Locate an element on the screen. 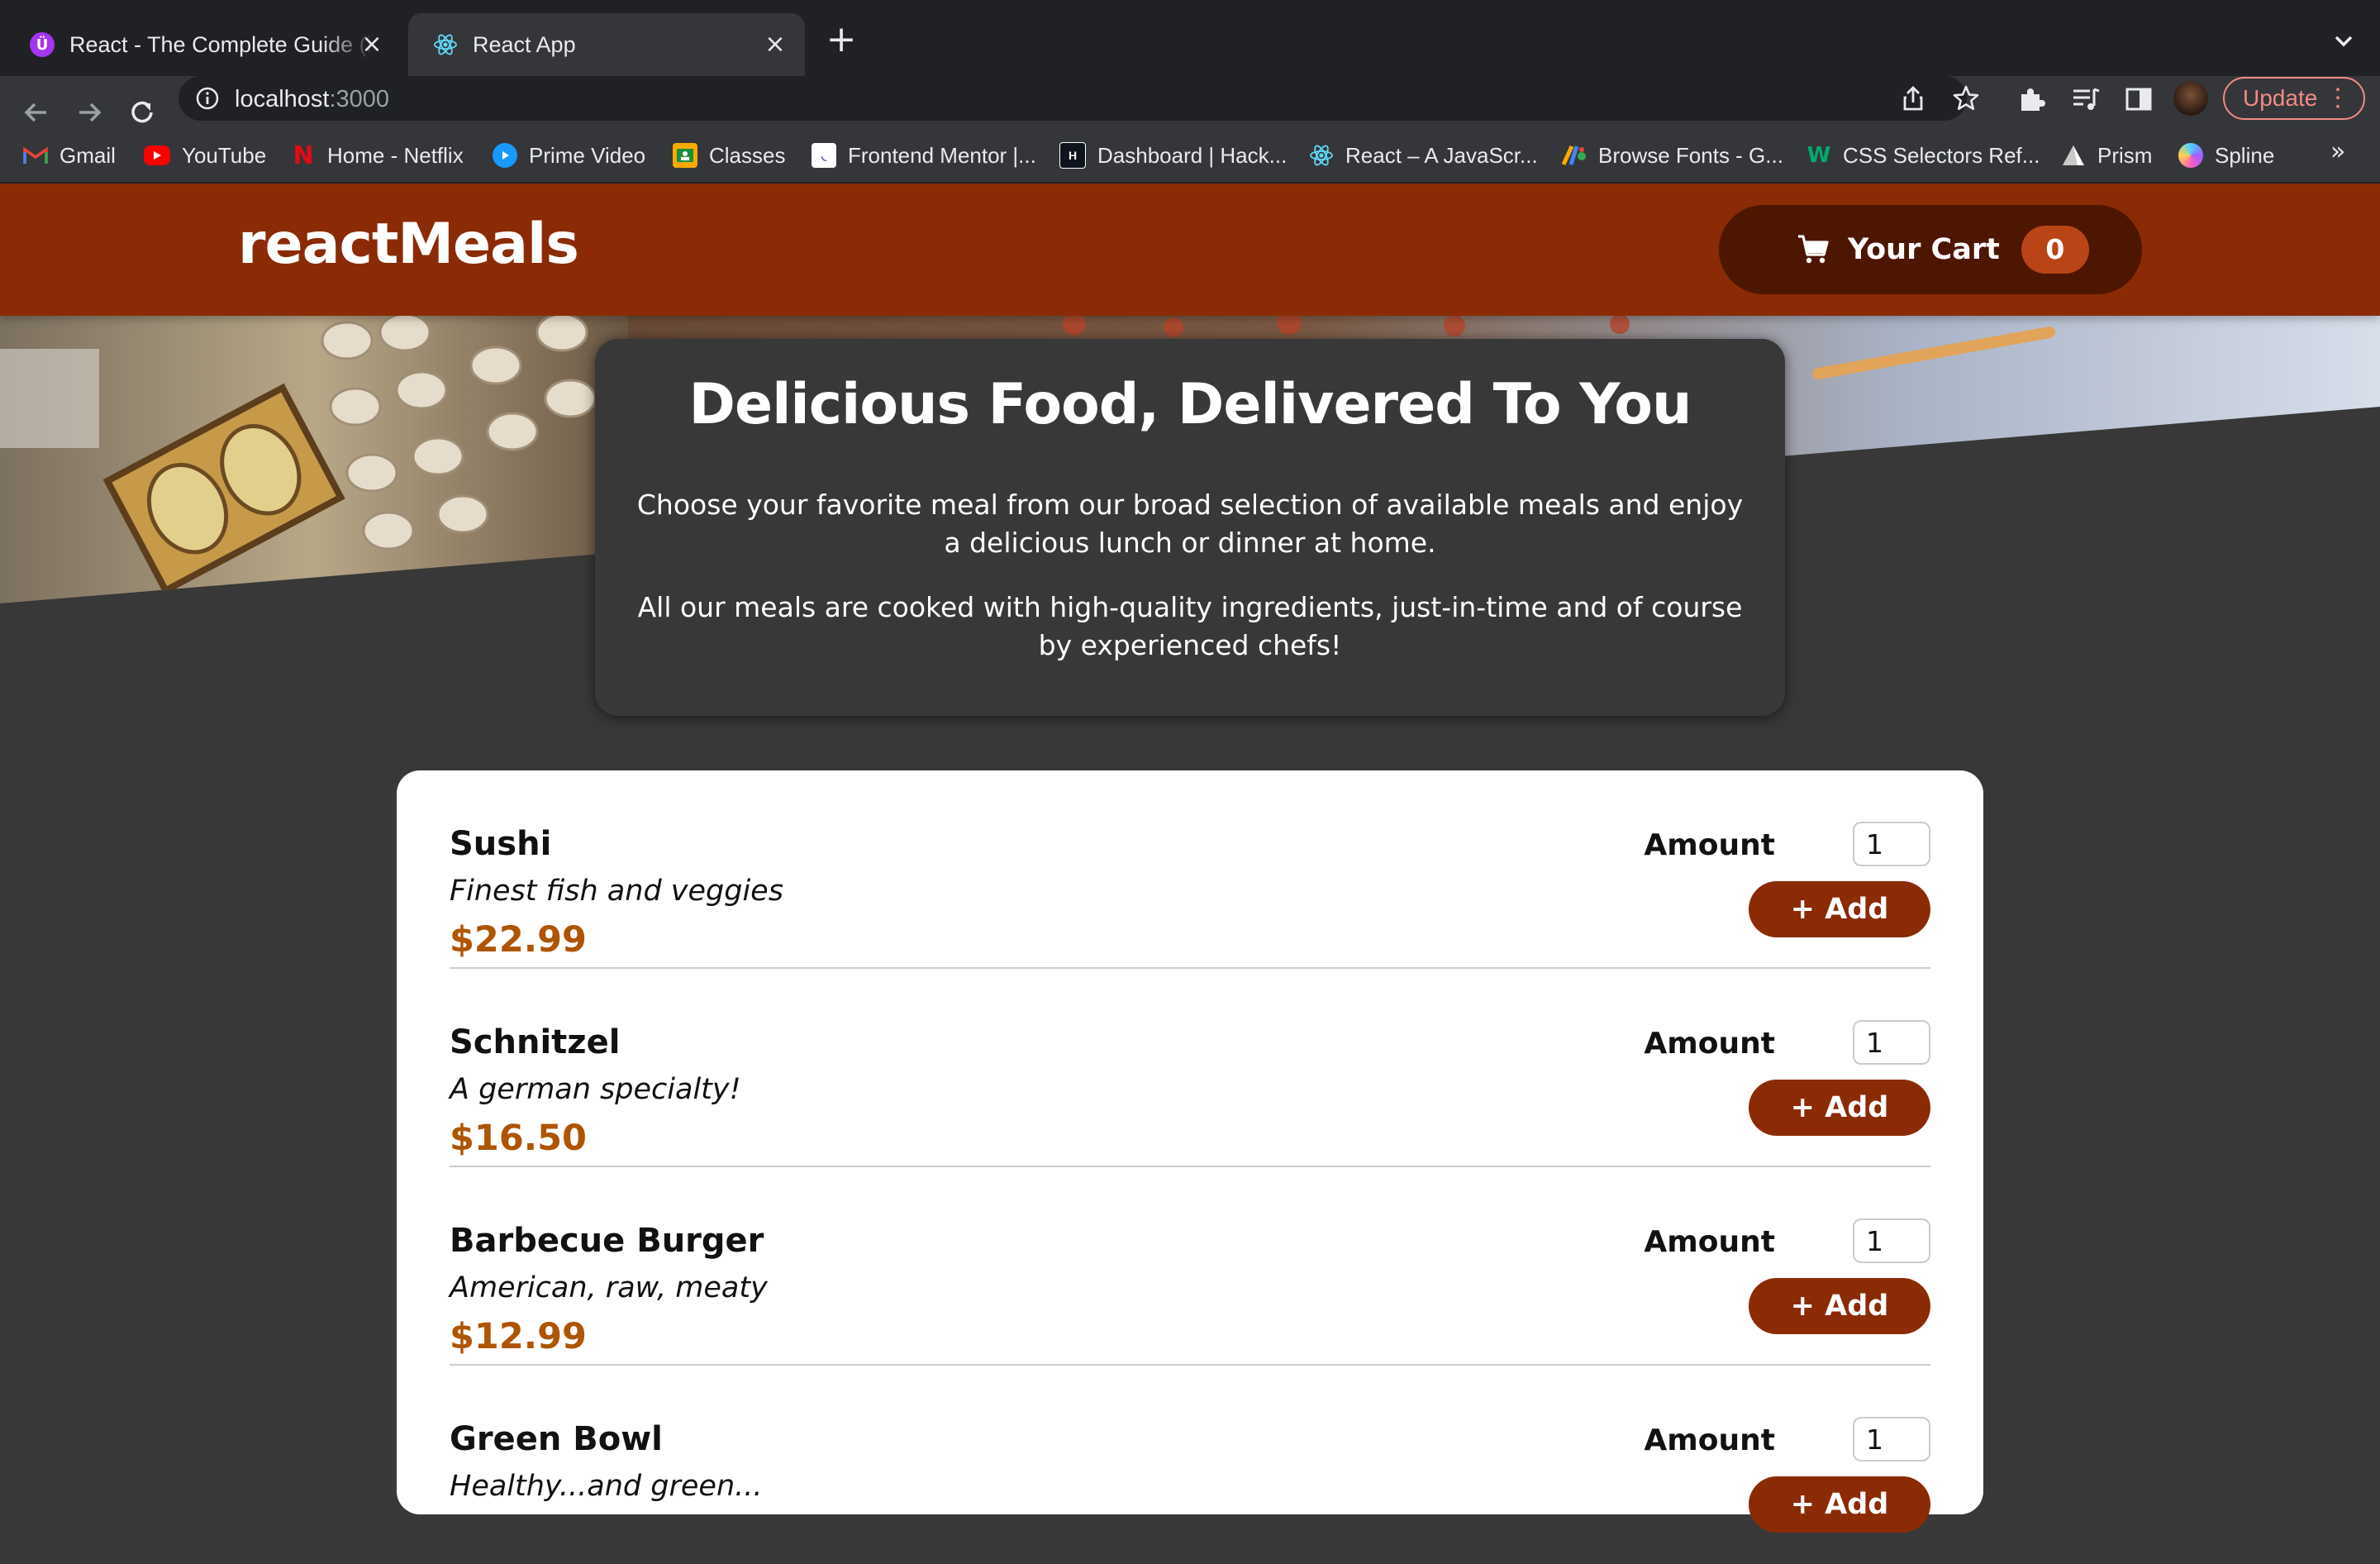 This screenshot has width=2380, height=1564. bookmark-label: Prime Video is located at coordinates (587, 155).